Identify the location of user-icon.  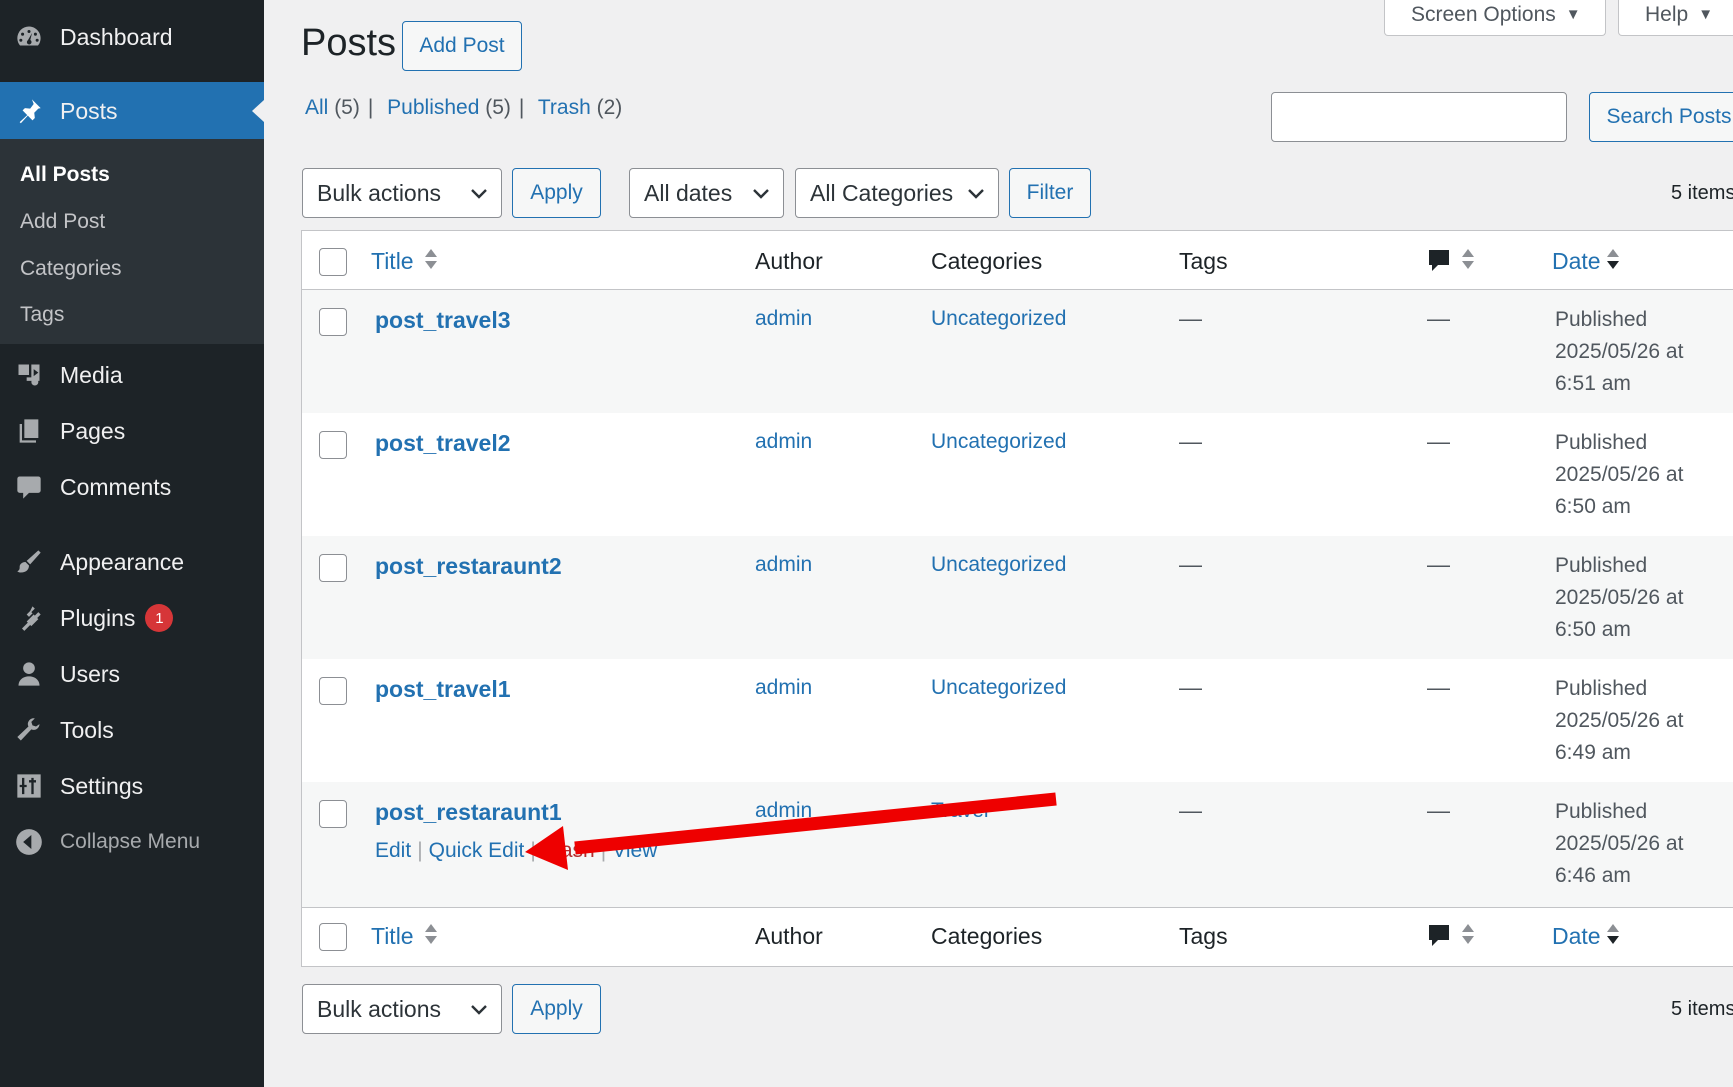
(29, 674).